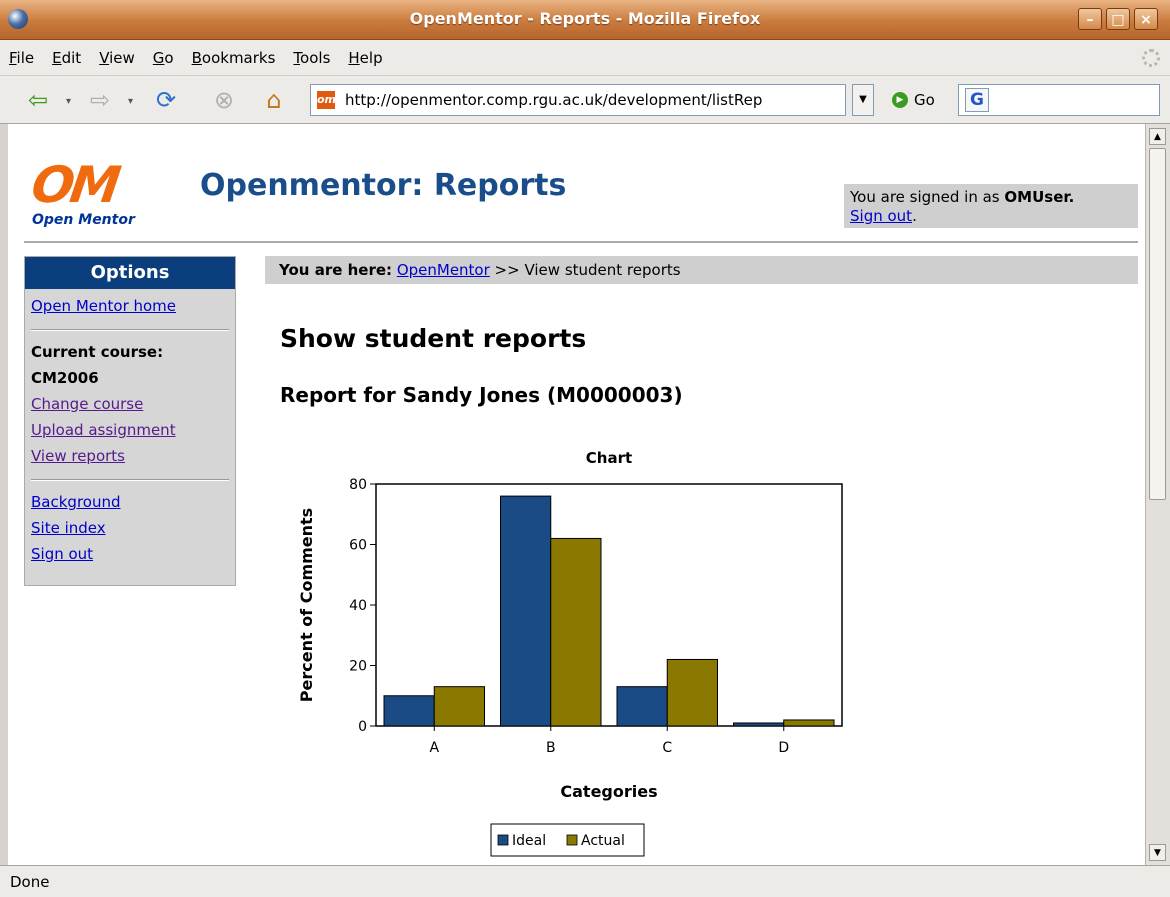 The height and width of the screenshot is (897, 1170). Describe the element at coordinates (914, 216) in the screenshot. I see `signin-suffix: .` at that location.